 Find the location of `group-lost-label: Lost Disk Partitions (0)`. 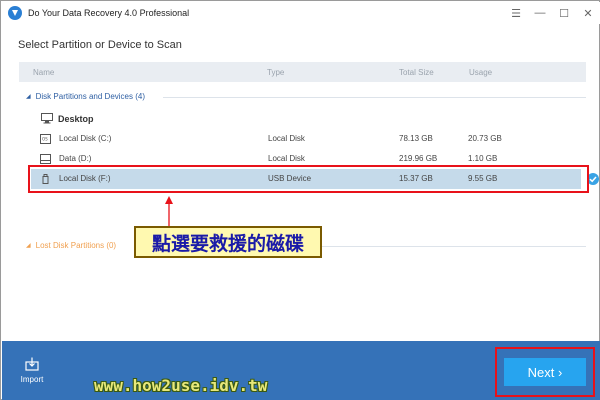

group-lost-label: Lost Disk Partitions (0) is located at coordinates (76, 245).